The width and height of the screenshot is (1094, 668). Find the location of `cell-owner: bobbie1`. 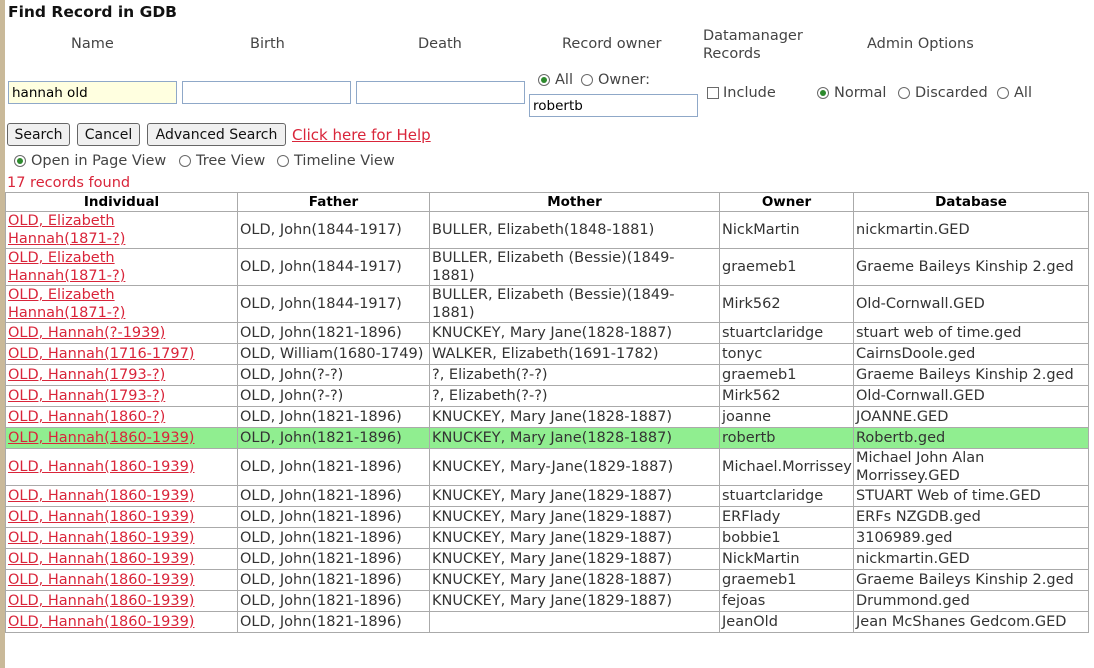

cell-owner: bobbie1 is located at coordinates (786, 538).